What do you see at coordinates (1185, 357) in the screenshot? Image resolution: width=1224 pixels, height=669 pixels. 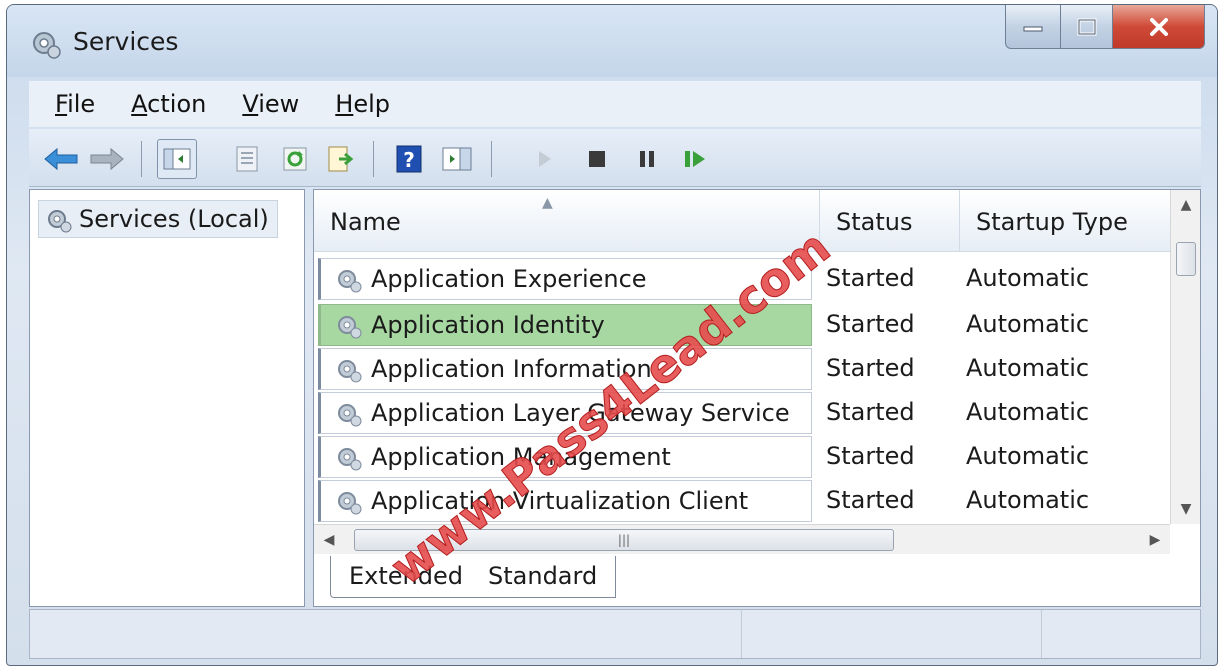 I see `vertical-scrollbar: ▲ ▼` at bounding box center [1185, 357].